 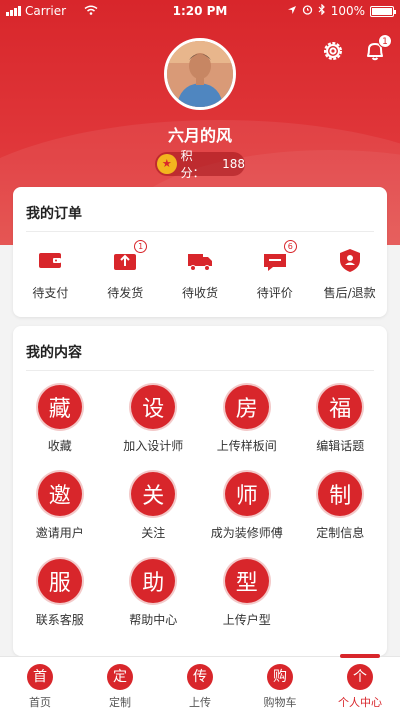 I want to click on avatar, so click(x=200, y=74).